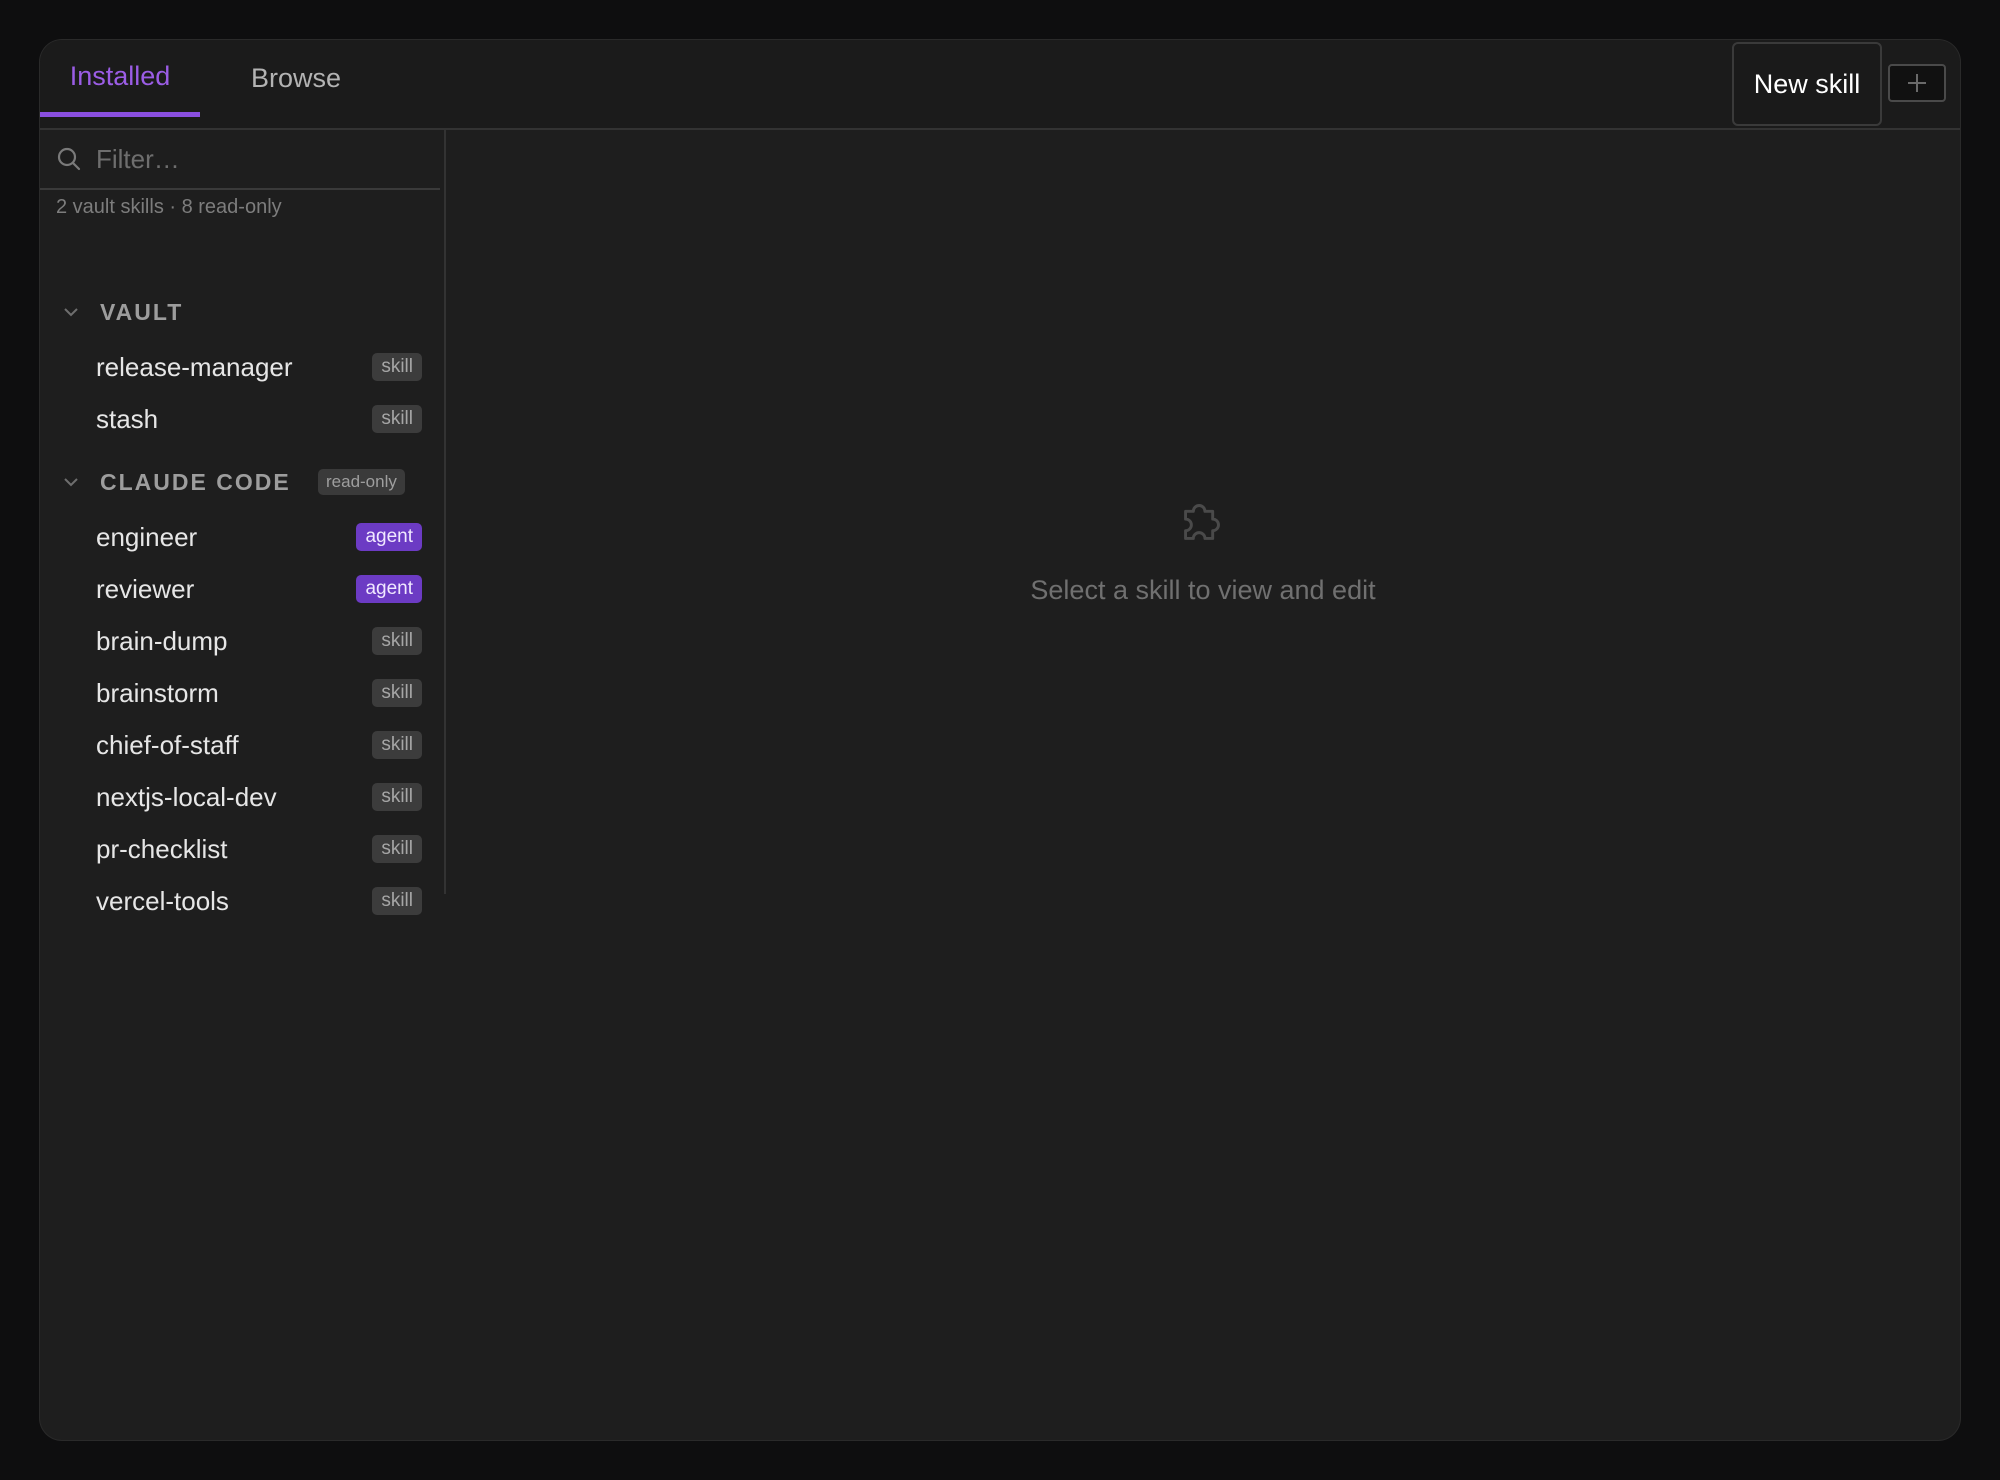 The height and width of the screenshot is (1480, 2000). What do you see at coordinates (157, 692) in the screenshot?
I see `skill-item-label: brainstorm` at bounding box center [157, 692].